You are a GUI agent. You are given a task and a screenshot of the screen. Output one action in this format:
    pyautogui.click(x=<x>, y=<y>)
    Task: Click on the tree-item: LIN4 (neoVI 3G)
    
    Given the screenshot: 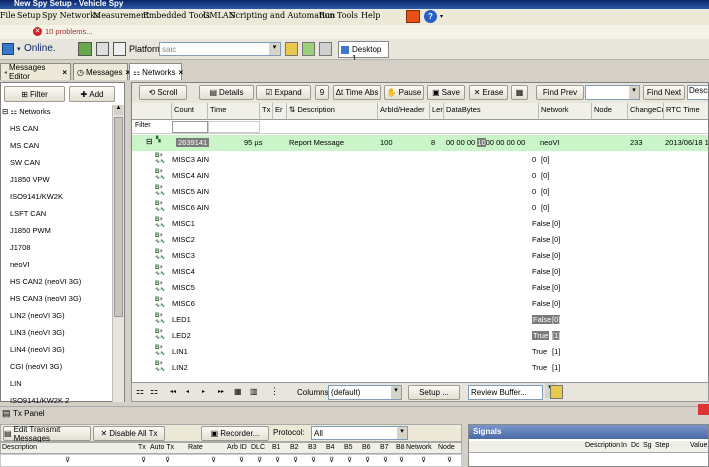 What is the action you would take?
    pyautogui.click(x=37, y=349)
    